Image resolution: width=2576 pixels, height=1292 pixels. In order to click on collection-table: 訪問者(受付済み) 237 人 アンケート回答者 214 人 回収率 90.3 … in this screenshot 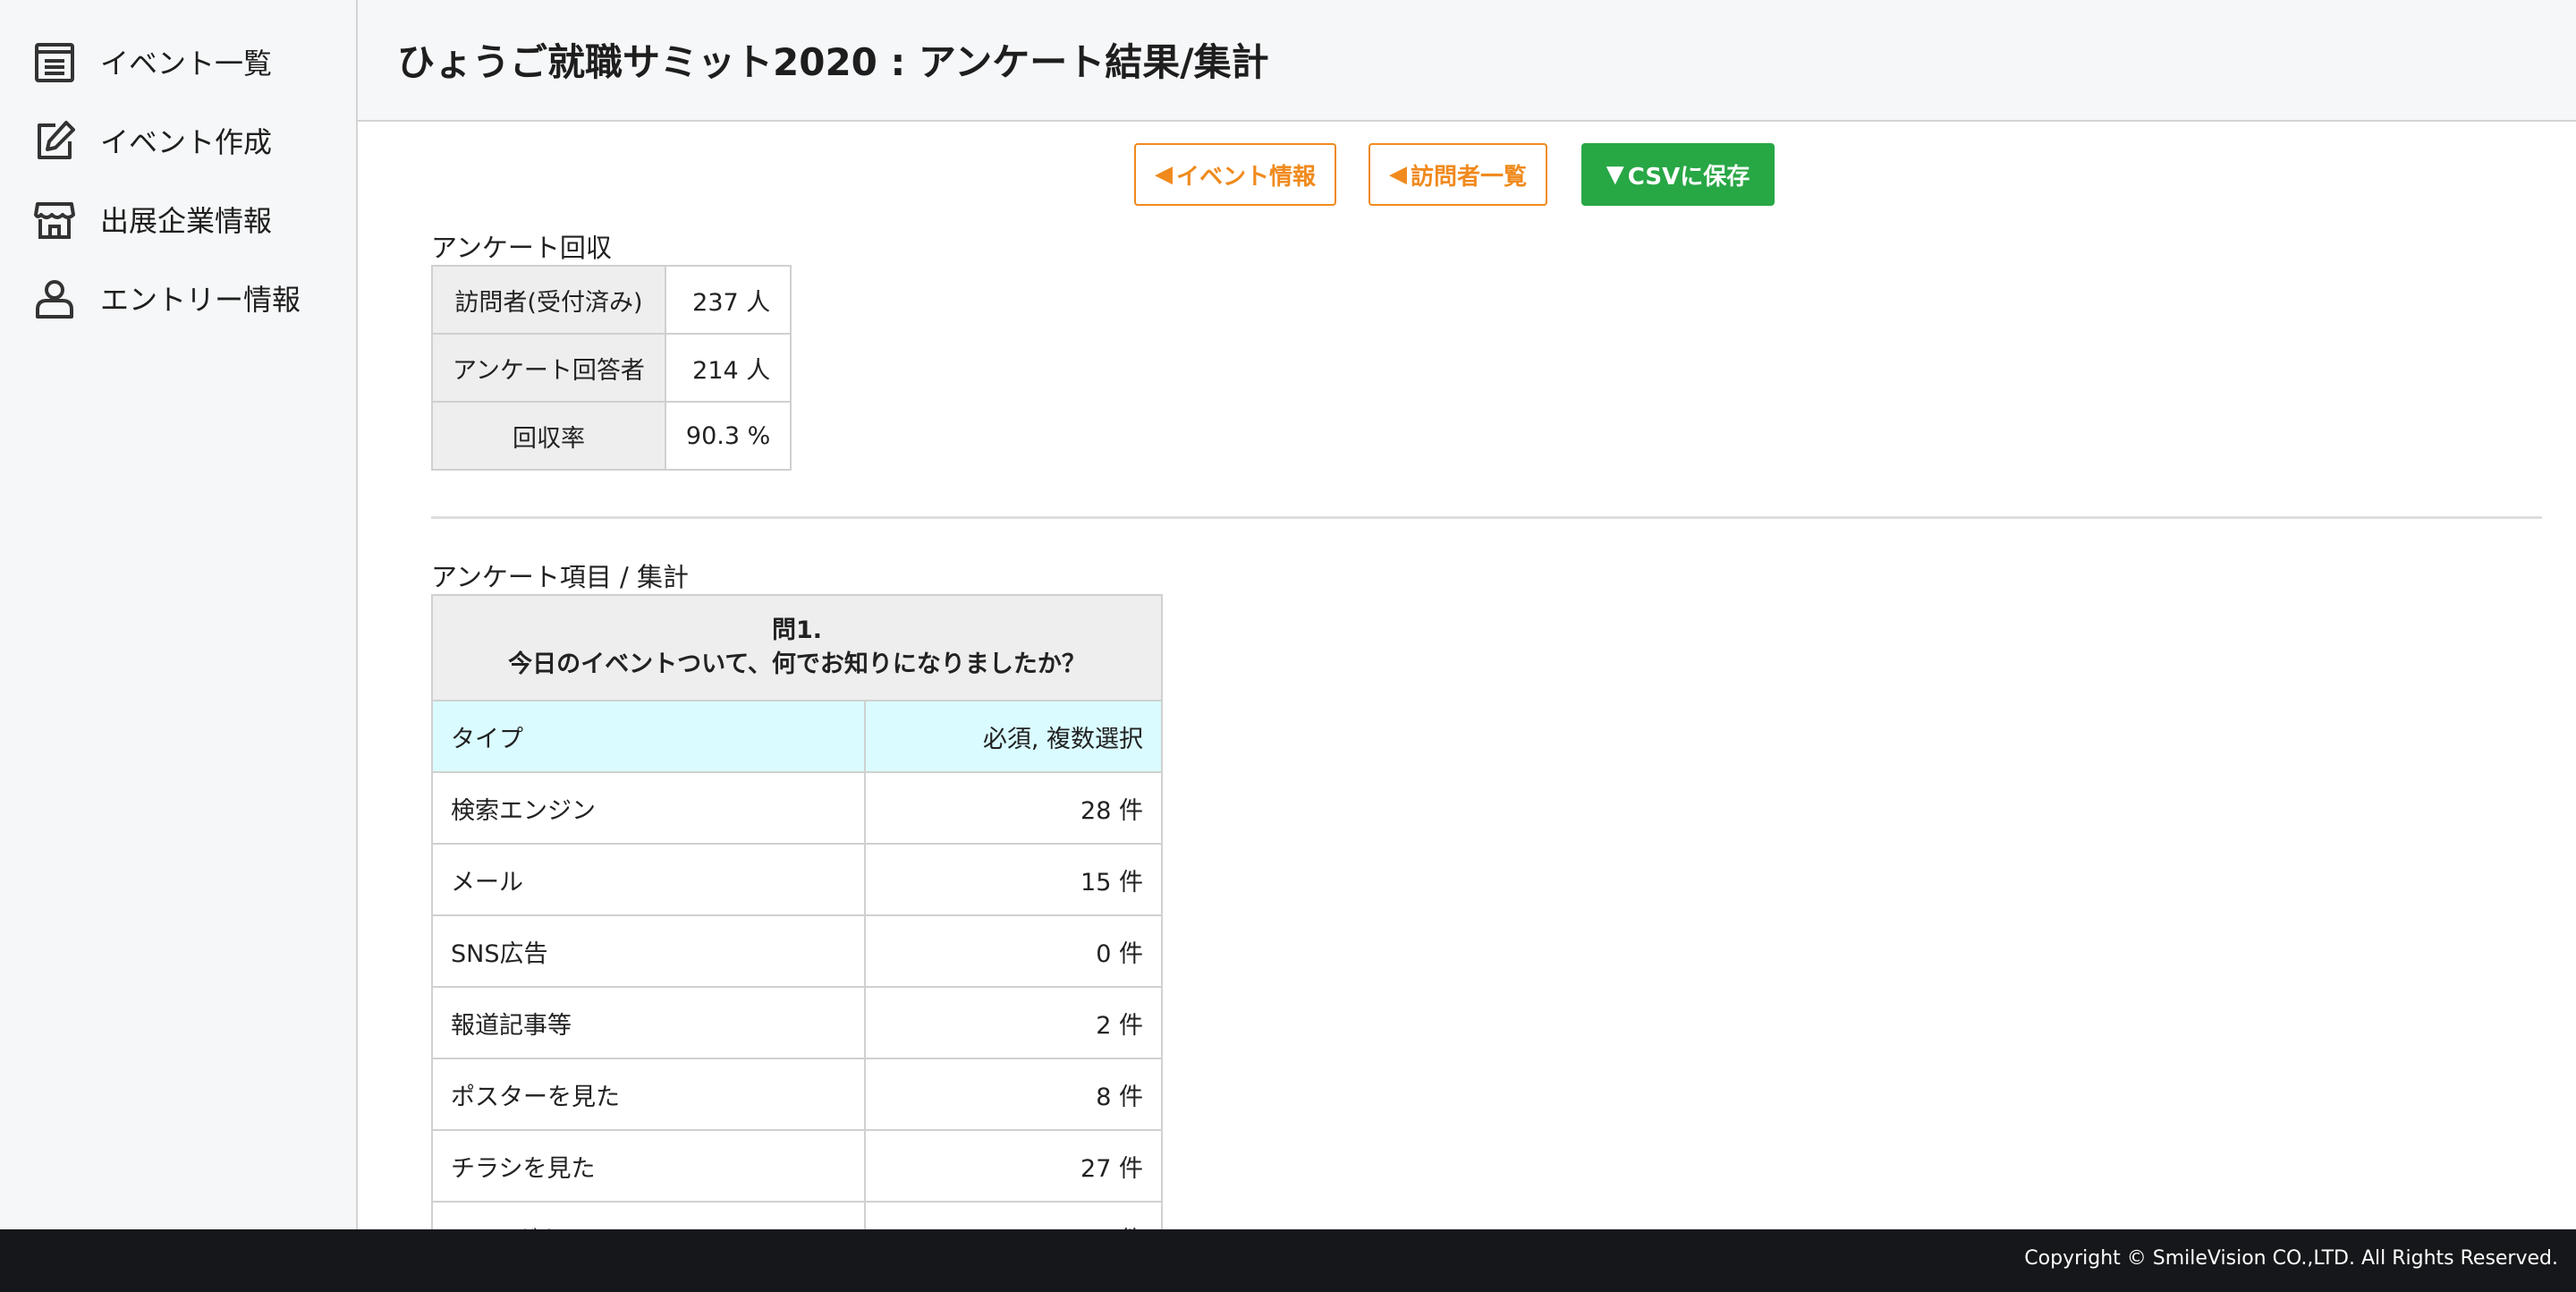, I will do `click(611, 368)`.